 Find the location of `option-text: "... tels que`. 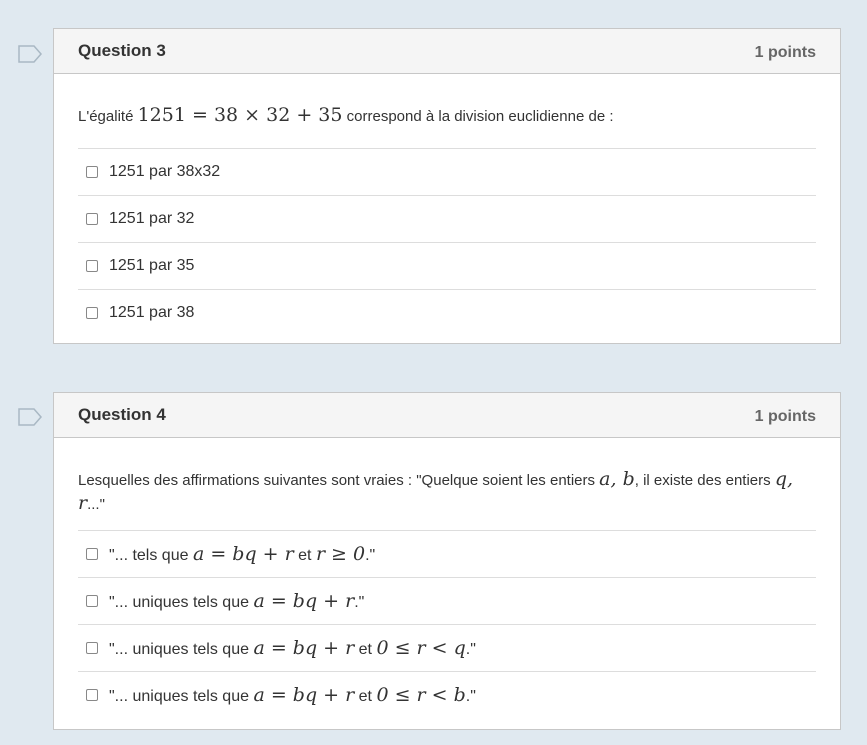

option-text: "... tels que is located at coordinates (149, 555).